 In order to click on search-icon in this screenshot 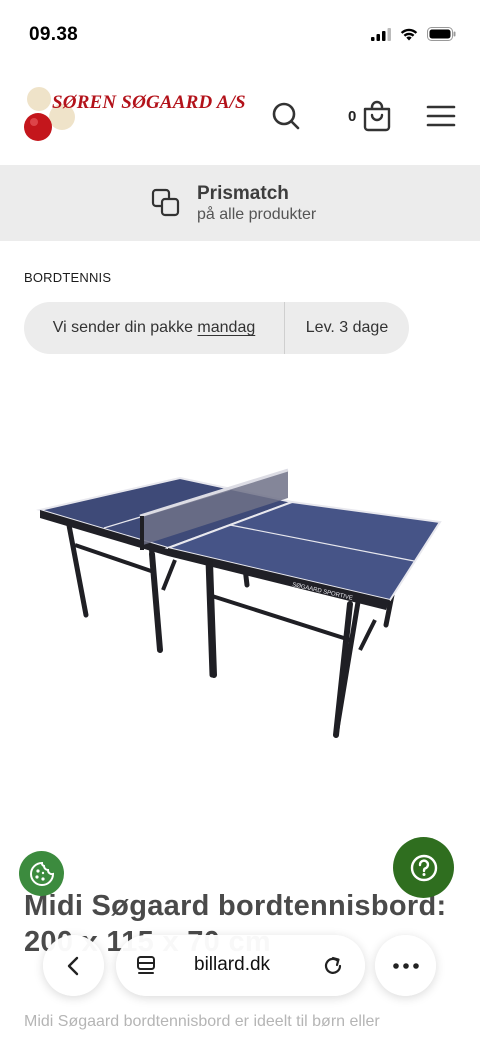, I will do `click(286, 116)`.